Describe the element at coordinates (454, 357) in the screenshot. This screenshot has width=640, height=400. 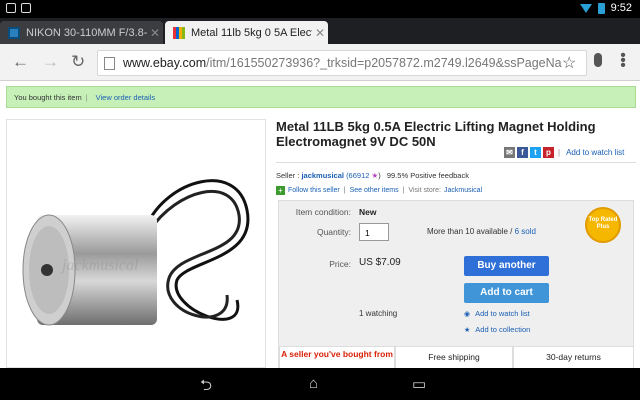
I see `free-shipping-feature: Free shipping` at that location.